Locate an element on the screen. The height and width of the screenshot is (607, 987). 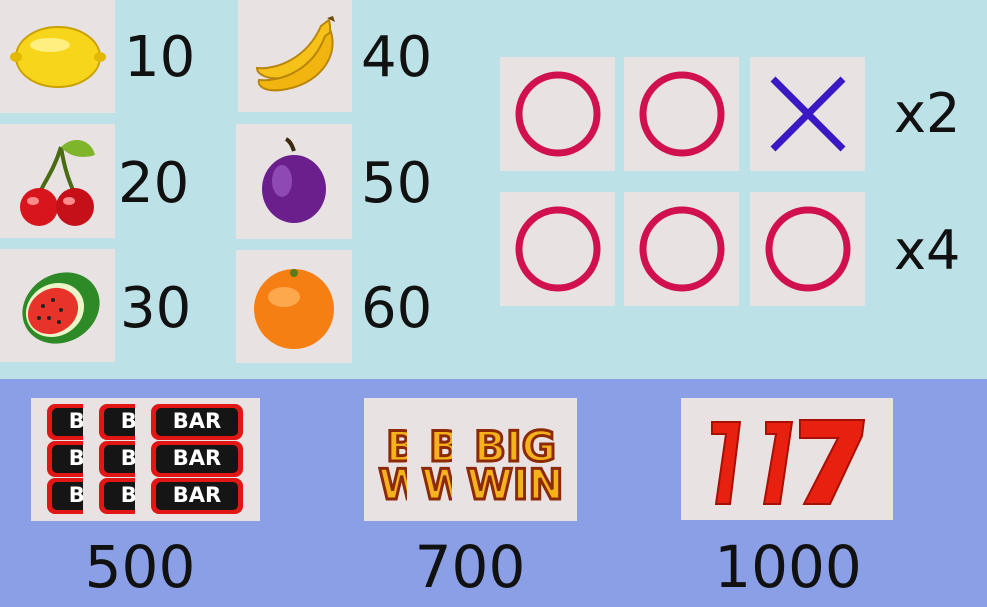
bar-payout: 500 is located at coordinates (140, 567).